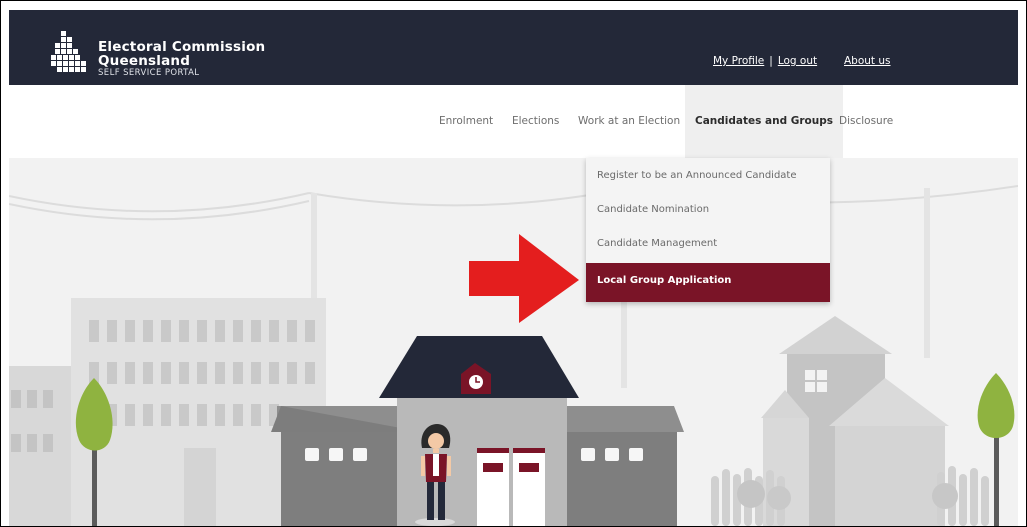 The width and height of the screenshot is (1027, 527). I want to click on nav-disclosure: Disclosure, so click(866, 121).